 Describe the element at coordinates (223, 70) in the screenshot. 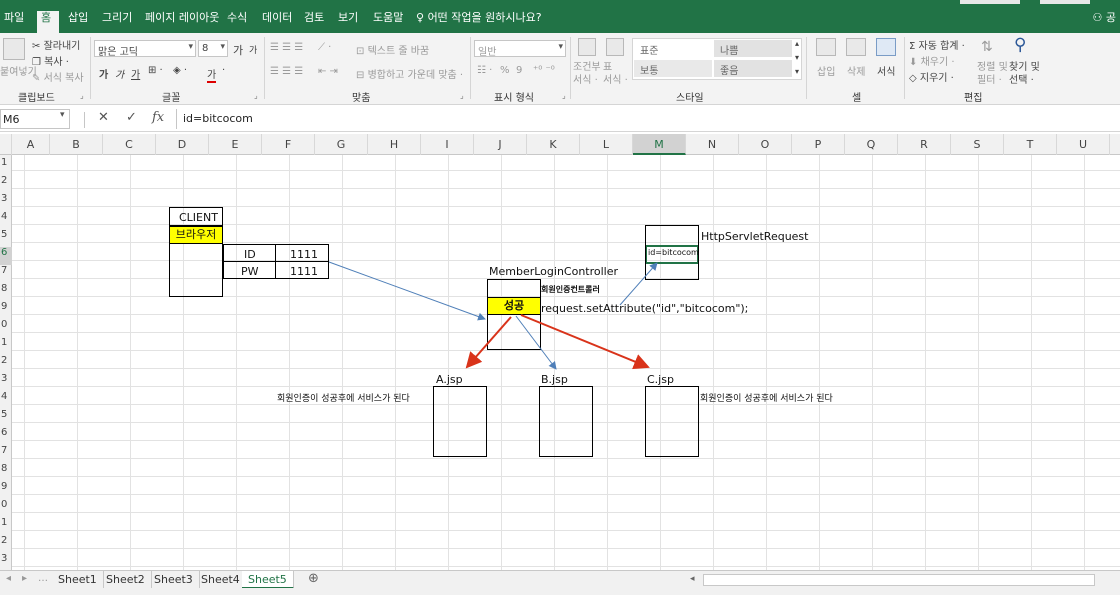

I see `font-color-dropdown-icon: ·` at that location.